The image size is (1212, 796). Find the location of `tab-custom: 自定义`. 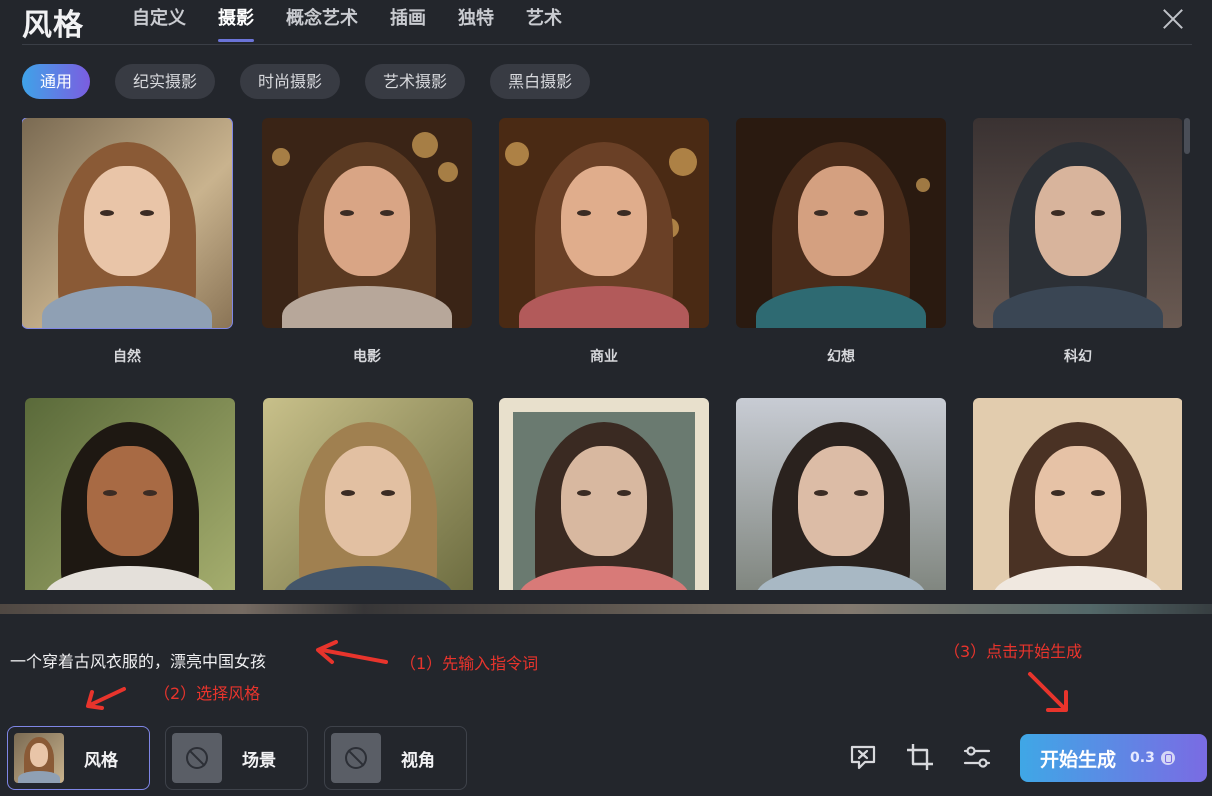

tab-custom: 自定义 is located at coordinates (159, 24).